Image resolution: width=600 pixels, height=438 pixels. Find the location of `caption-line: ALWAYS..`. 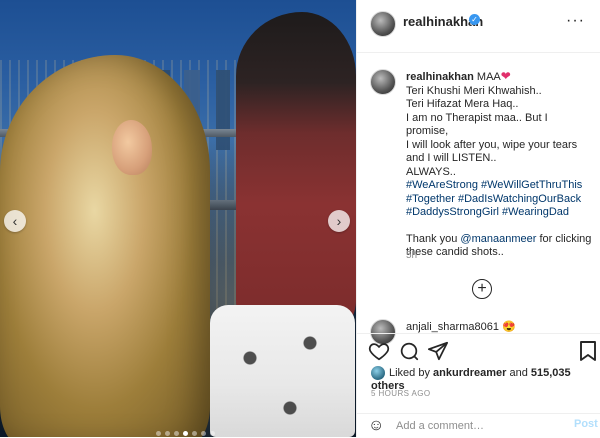

caption-line: ALWAYS.. is located at coordinates (431, 171).